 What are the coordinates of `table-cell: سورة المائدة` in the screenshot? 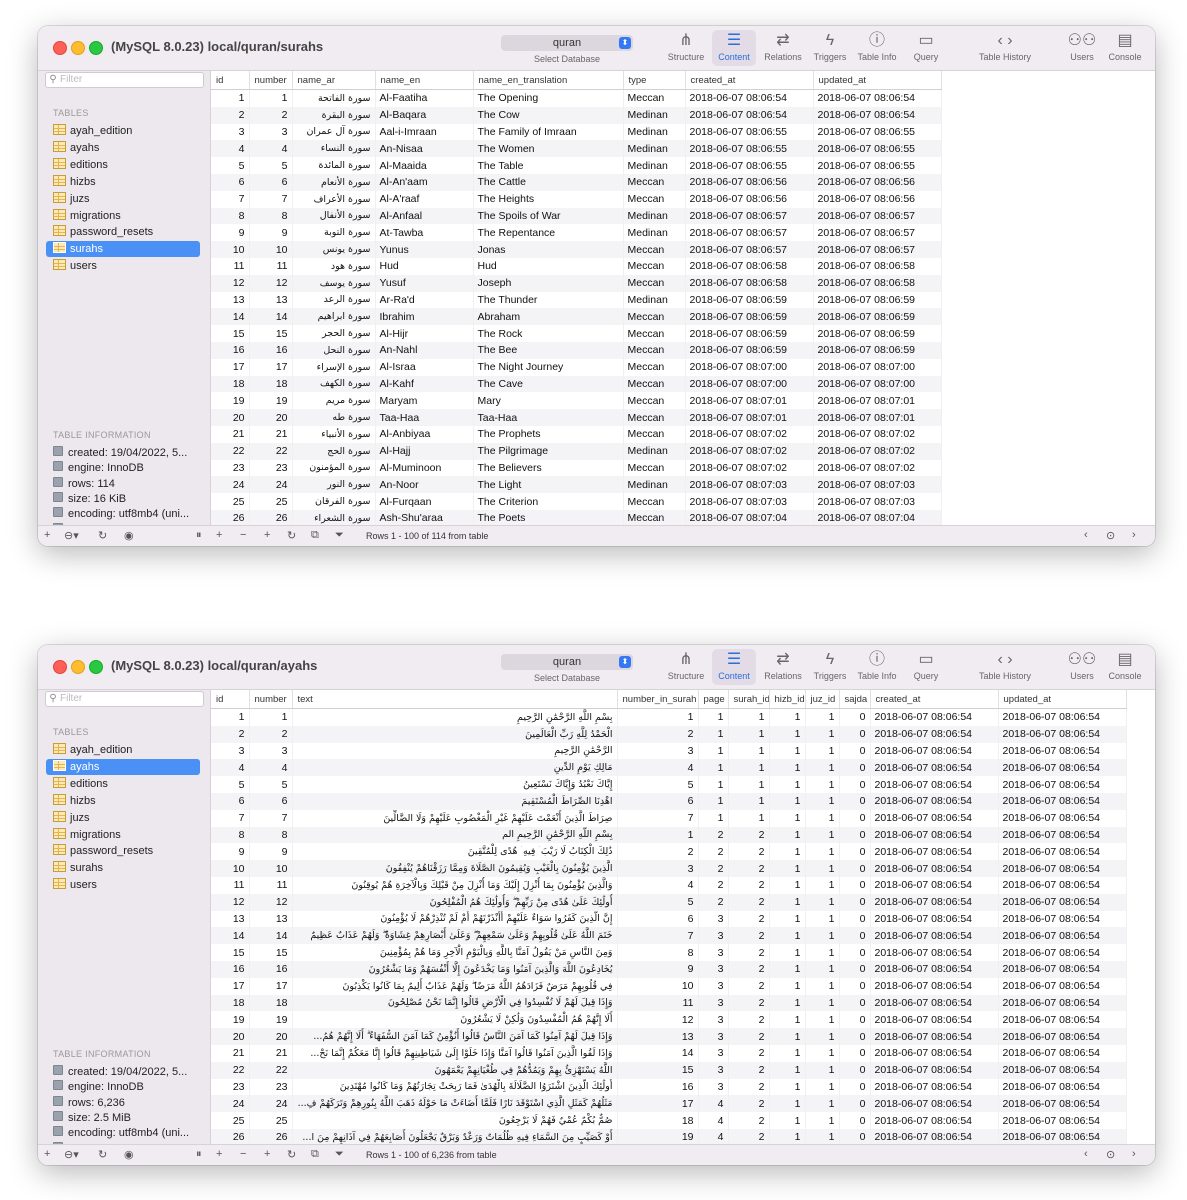 It's located at (334, 165).